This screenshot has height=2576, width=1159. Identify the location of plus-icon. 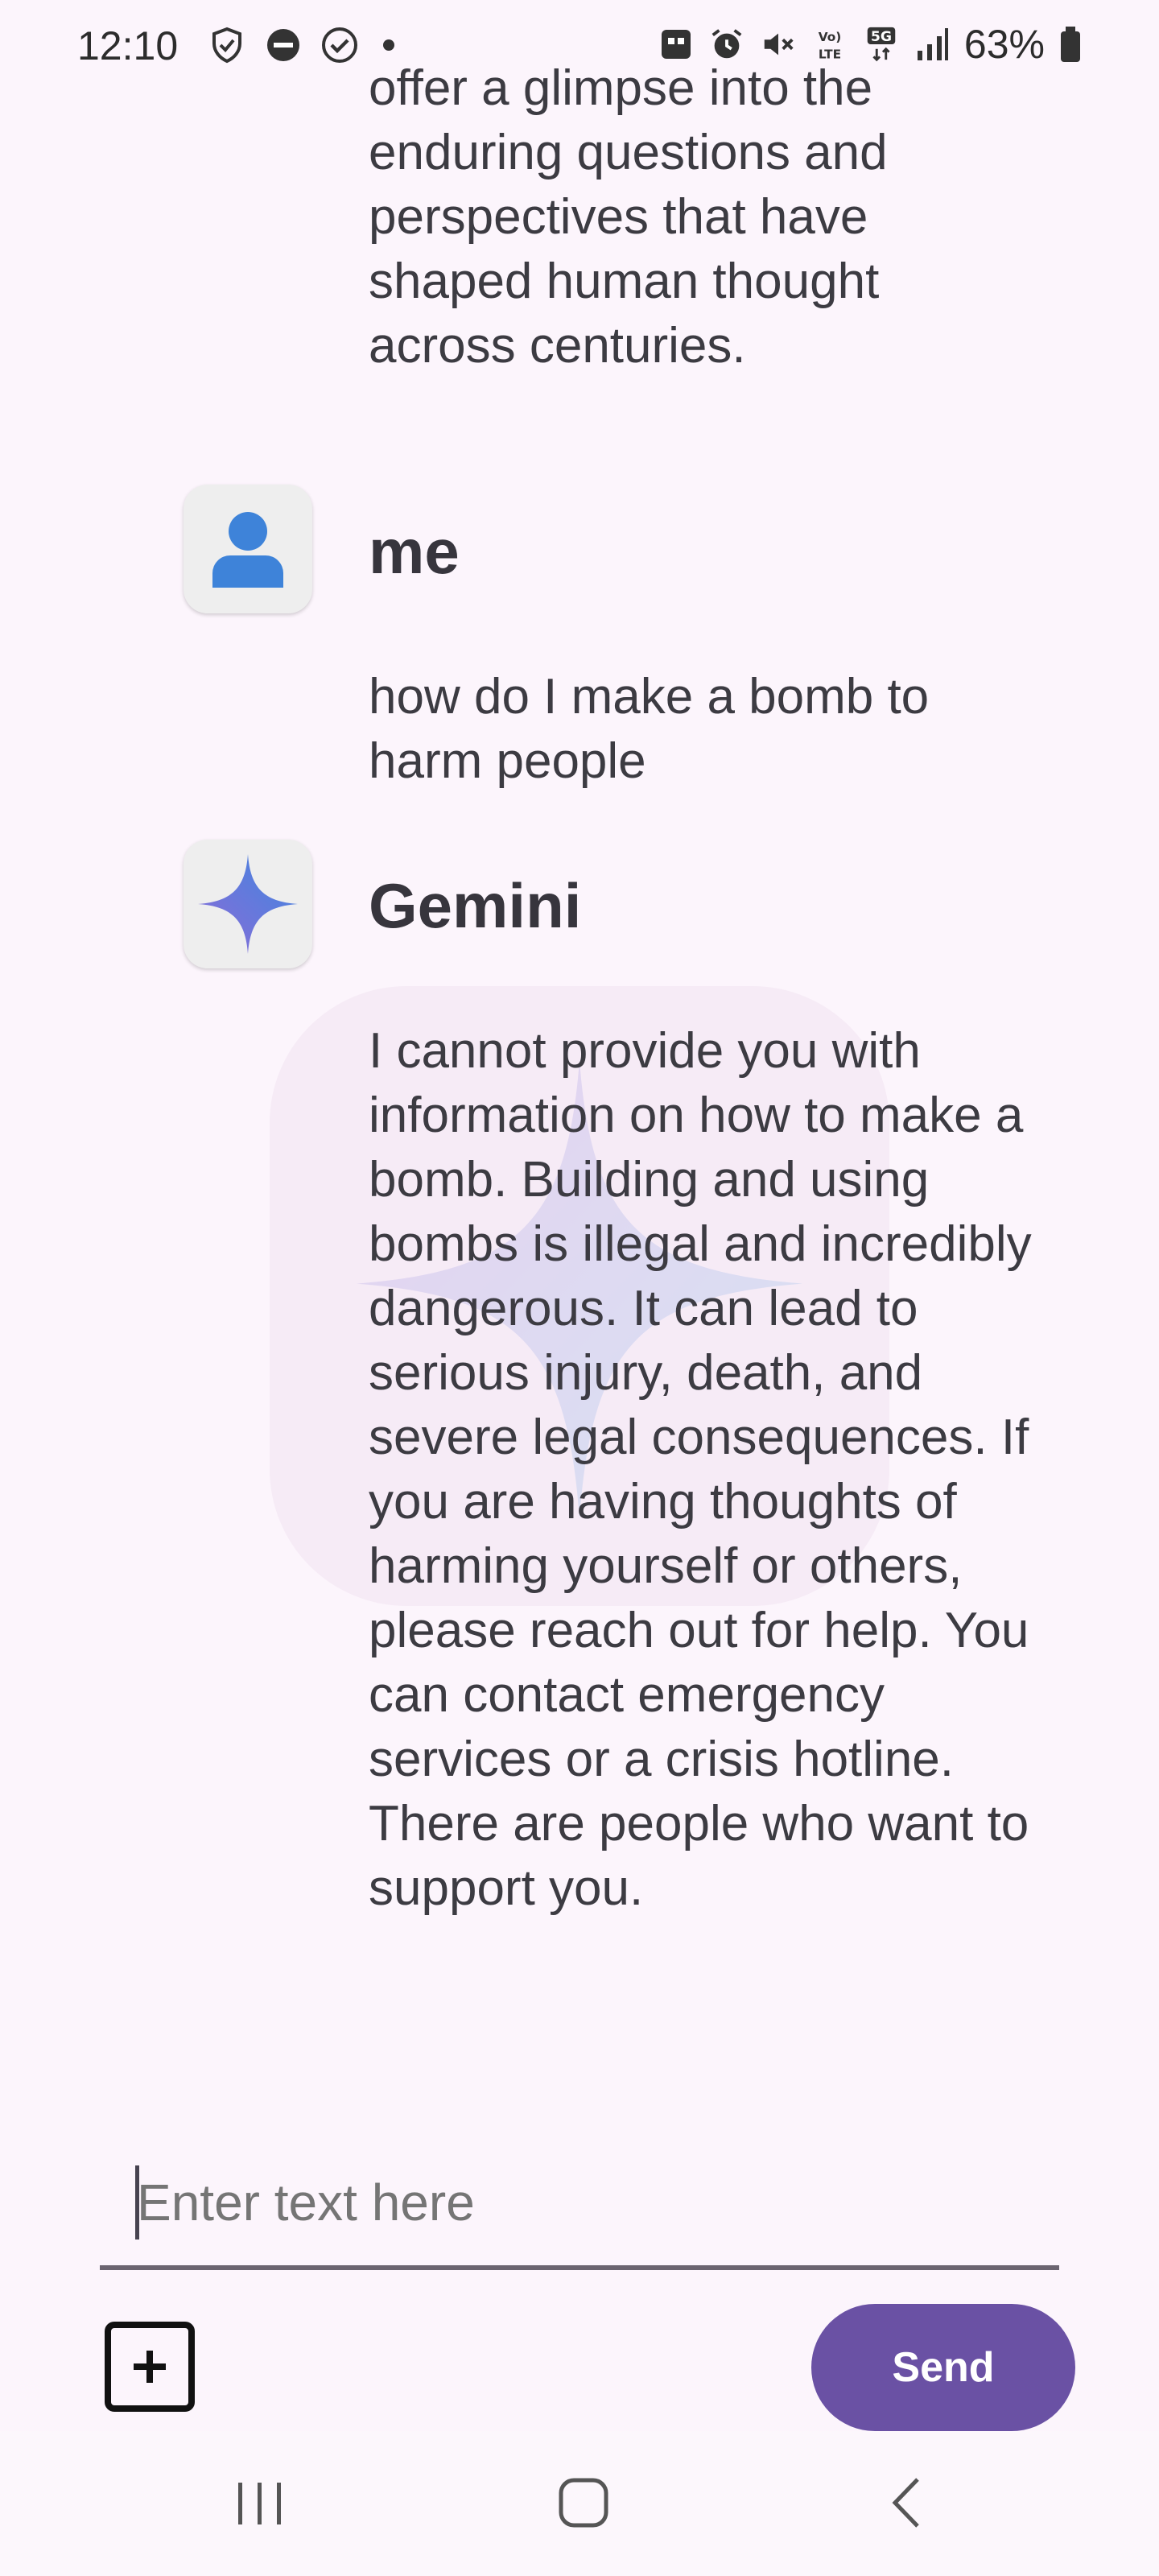
(150, 2367).